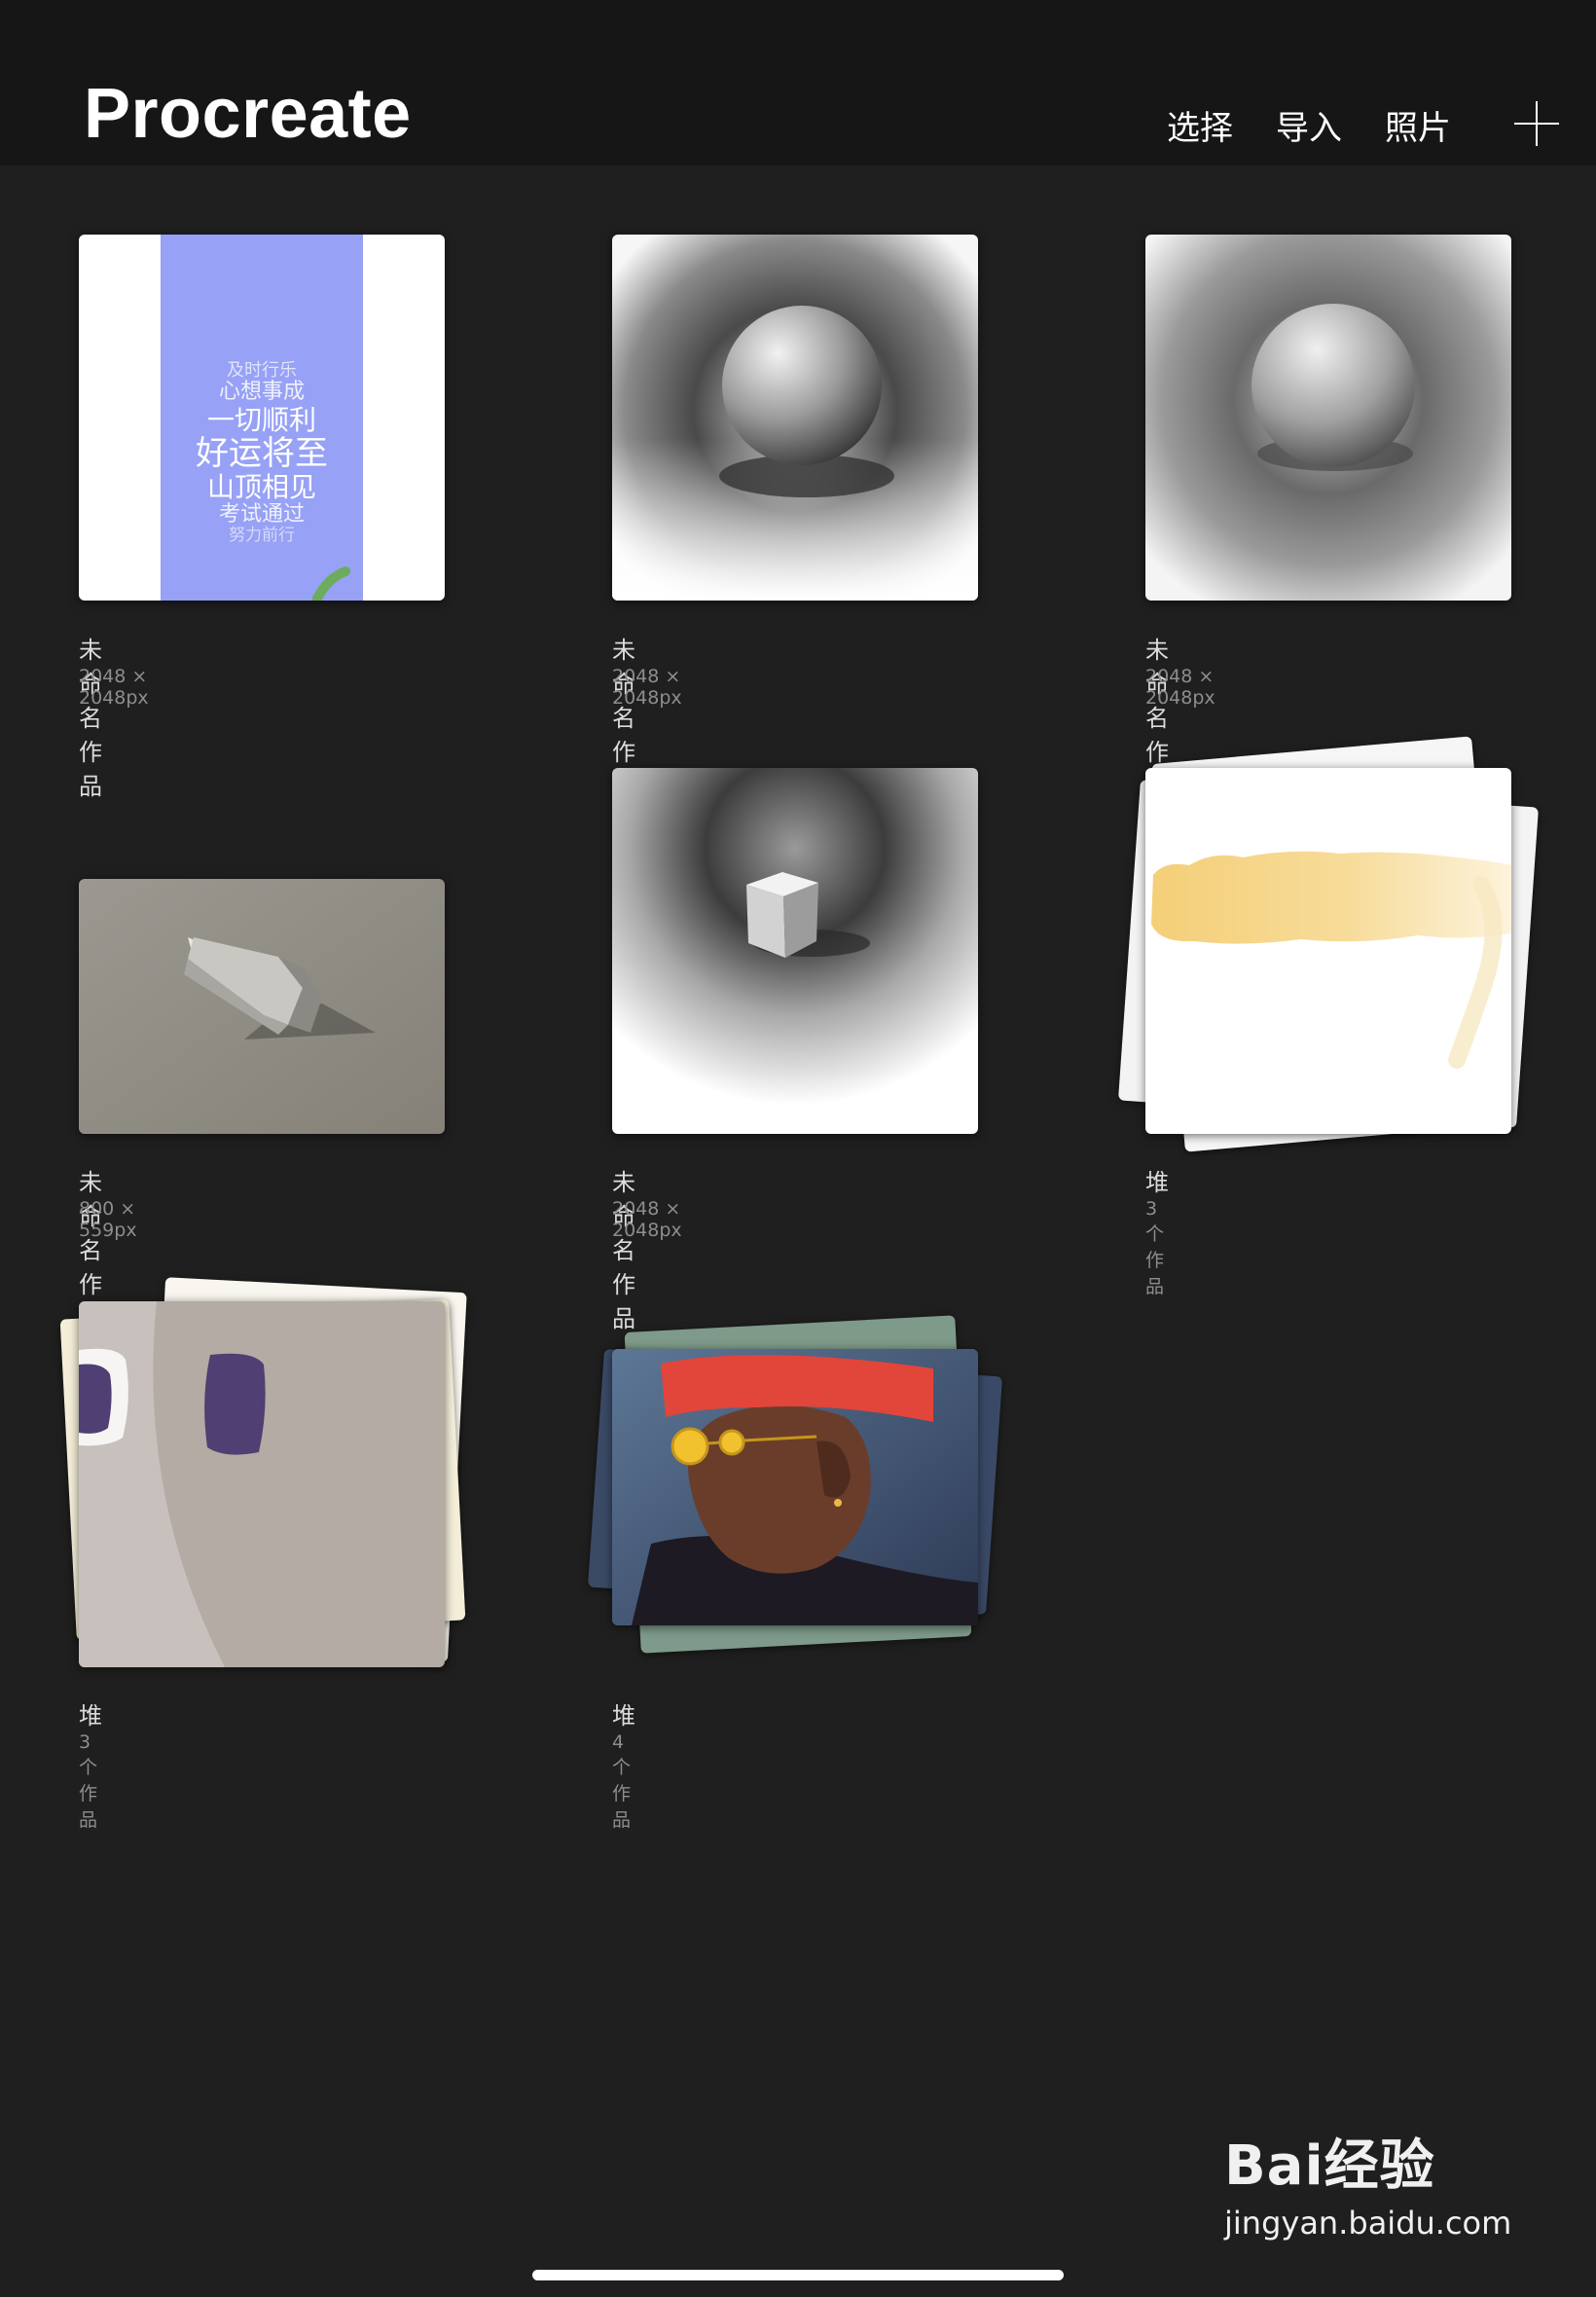  What do you see at coordinates (798, 2275) in the screenshot?
I see `home-indicator` at bounding box center [798, 2275].